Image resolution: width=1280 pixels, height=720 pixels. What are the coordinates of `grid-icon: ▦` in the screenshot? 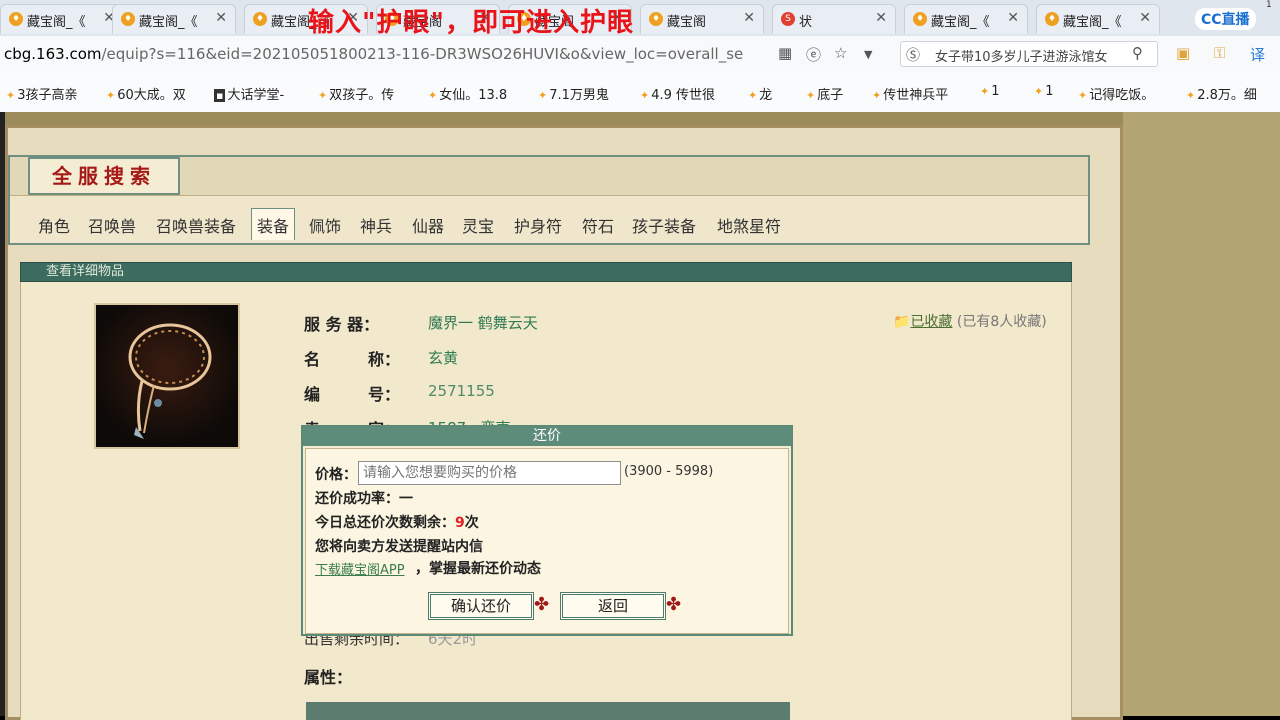 It's located at (785, 53).